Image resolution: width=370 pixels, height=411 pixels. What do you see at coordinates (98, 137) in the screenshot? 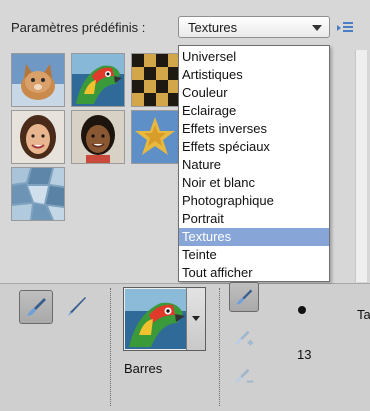
I see `portrait-thumbnail-girl` at bounding box center [98, 137].